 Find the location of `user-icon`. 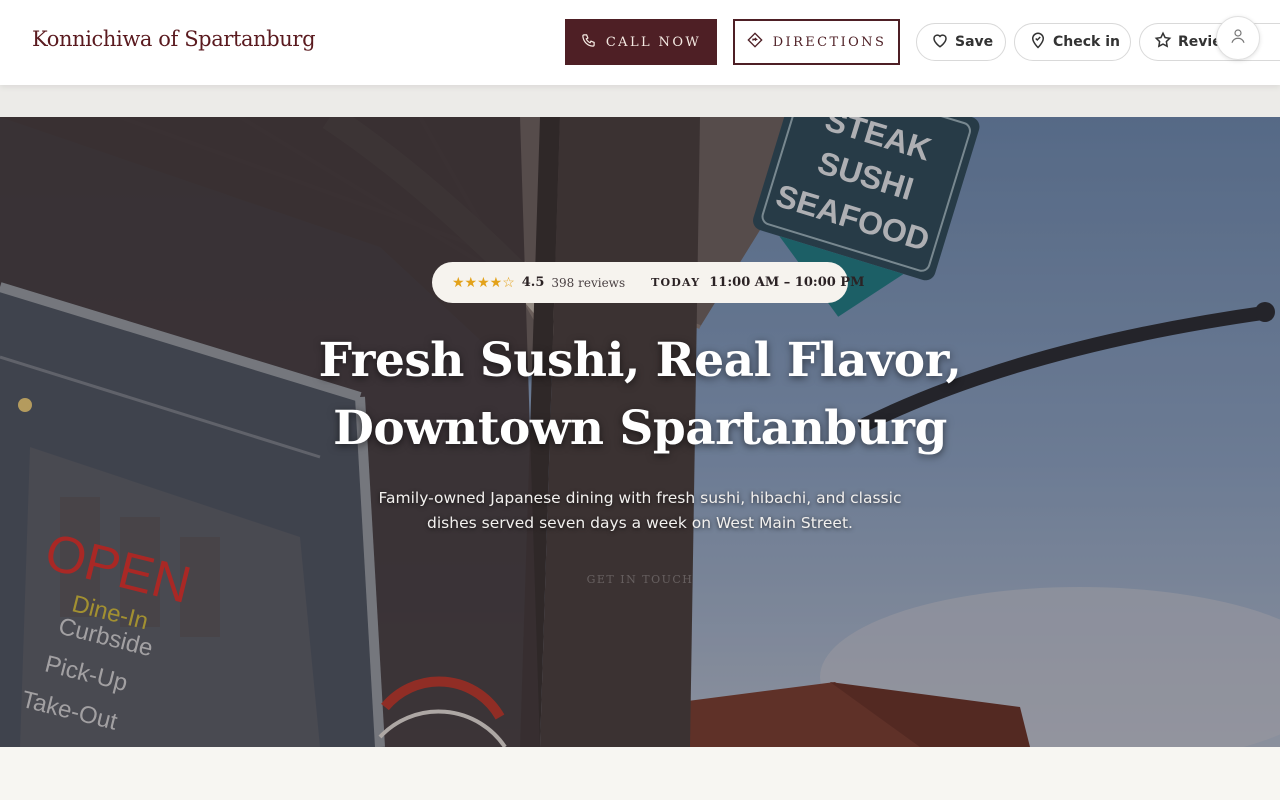

user-icon is located at coordinates (1238, 38).